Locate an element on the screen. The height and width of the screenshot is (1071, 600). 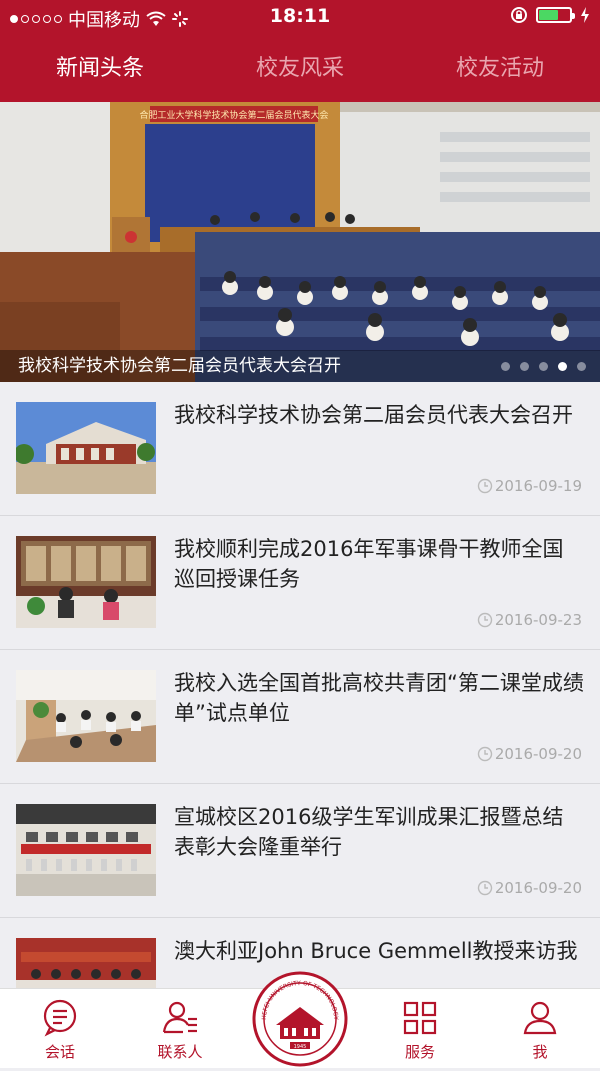
seal-year: 1945 is located at coordinates (300, 1047).